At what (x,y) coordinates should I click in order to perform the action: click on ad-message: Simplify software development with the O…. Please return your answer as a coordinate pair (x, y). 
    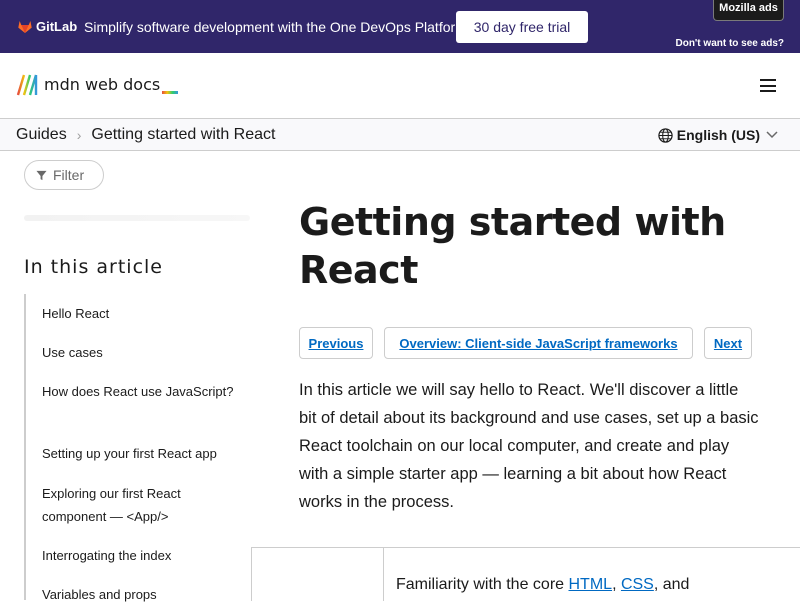
    Looking at the image, I should click on (277, 27).